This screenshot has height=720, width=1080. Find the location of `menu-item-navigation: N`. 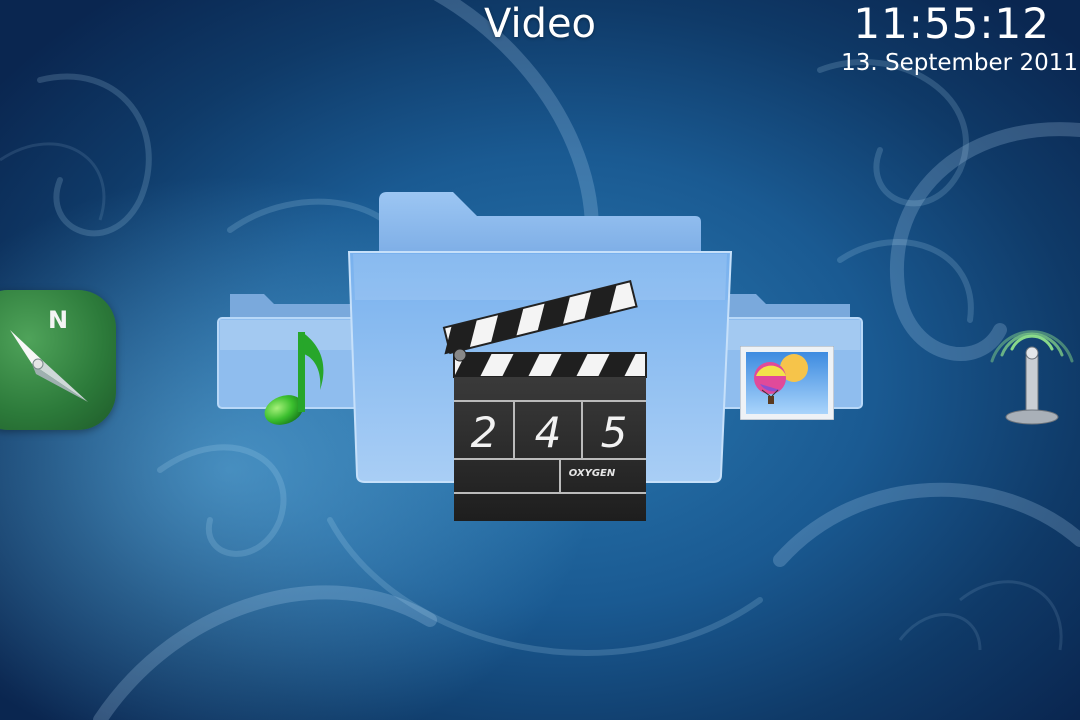

menu-item-navigation: N is located at coordinates (58, 360).